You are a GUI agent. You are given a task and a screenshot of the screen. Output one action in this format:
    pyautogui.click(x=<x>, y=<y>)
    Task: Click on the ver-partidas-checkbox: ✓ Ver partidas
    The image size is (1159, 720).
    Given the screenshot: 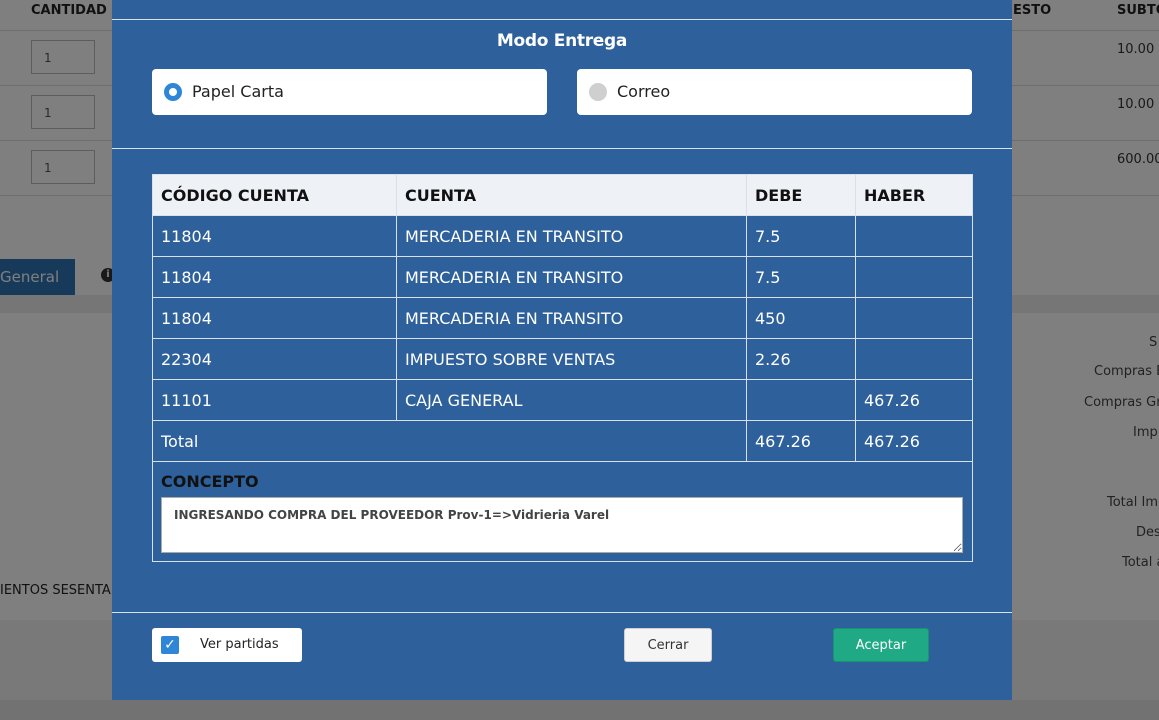 What is the action you would take?
    pyautogui.click(x=227, y=645)
    